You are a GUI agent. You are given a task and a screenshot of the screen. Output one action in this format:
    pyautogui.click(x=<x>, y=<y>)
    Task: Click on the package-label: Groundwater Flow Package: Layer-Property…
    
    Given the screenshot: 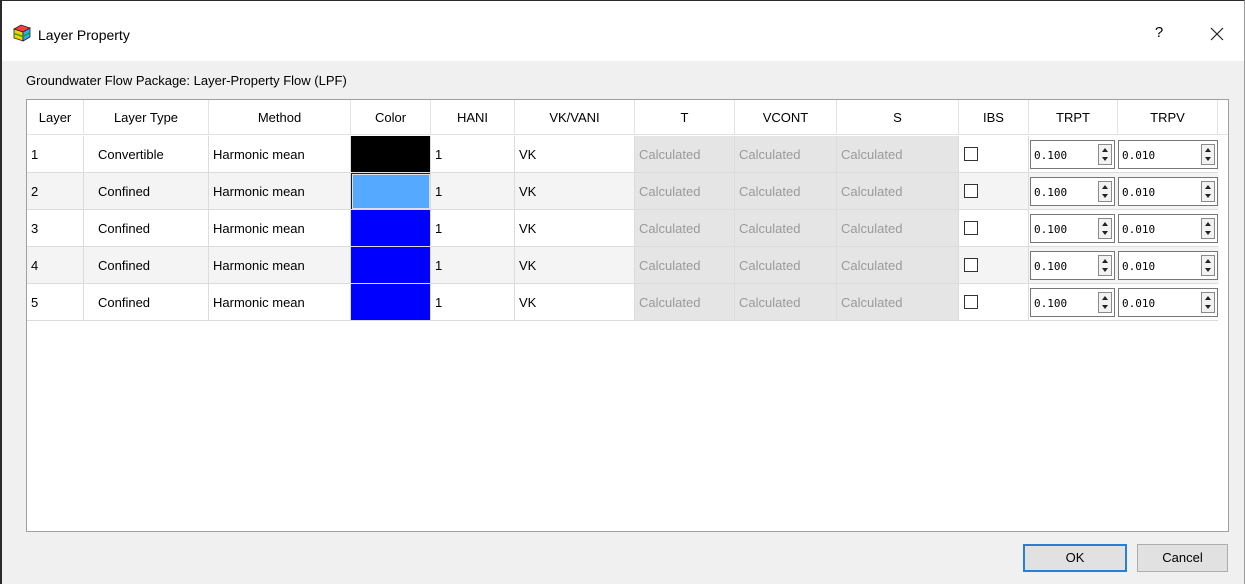 What is the action you would take?
    pyautogui.click(x=186, y=80)
    